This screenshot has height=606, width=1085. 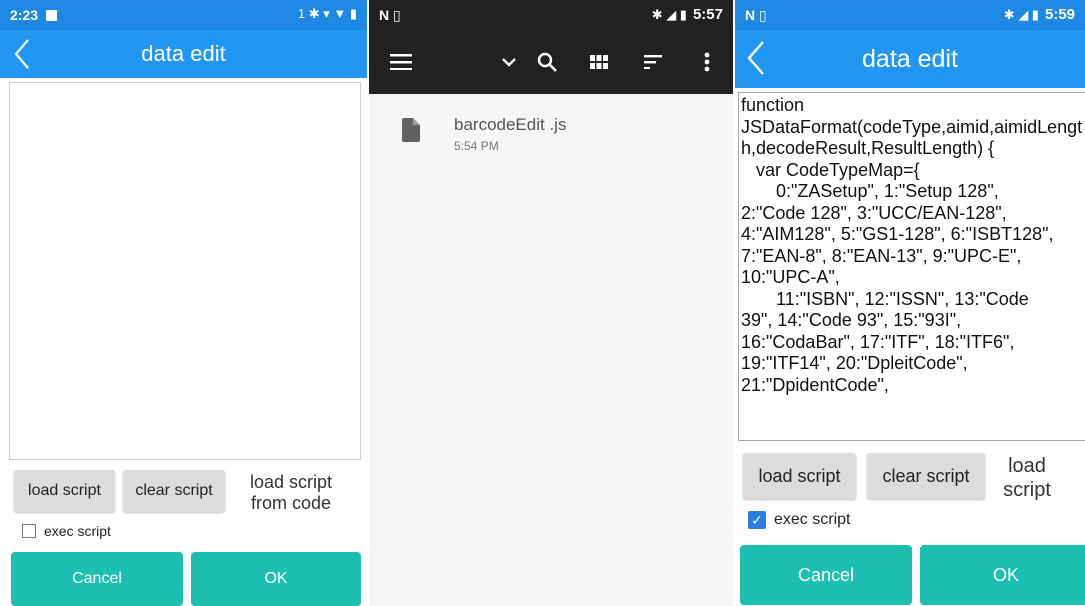 What do you see at coordinates (29, 531) in the screenshot?
I see `checkbox-icon` at bounding box center [29, 531].